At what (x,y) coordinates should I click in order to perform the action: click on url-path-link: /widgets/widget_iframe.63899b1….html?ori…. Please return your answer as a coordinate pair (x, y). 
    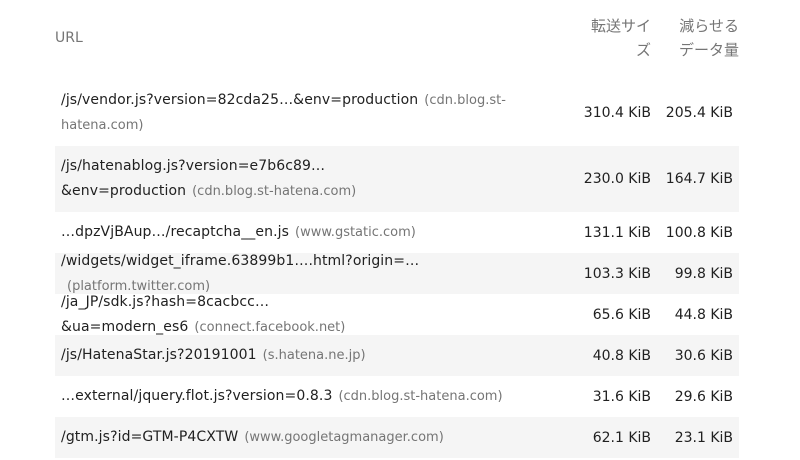
    Looking at the image, I should click on (240, 261).